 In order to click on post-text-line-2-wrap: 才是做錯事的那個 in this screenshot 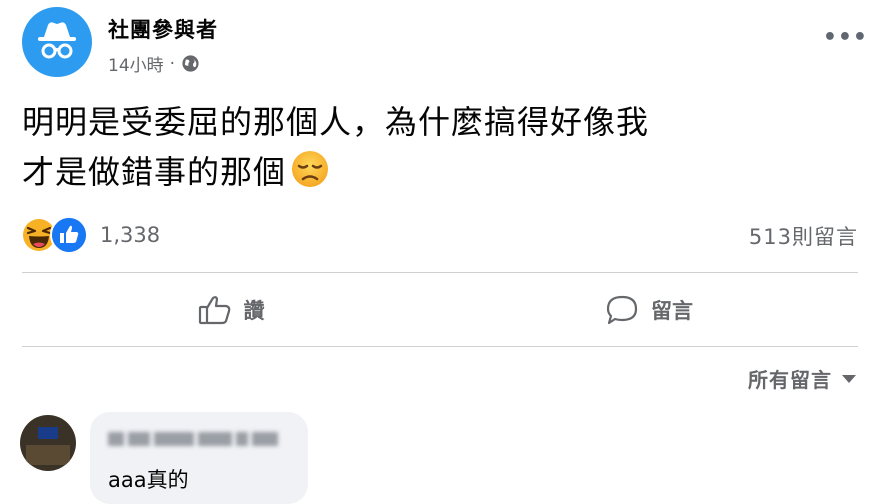, I will do `click(442, 172)`.